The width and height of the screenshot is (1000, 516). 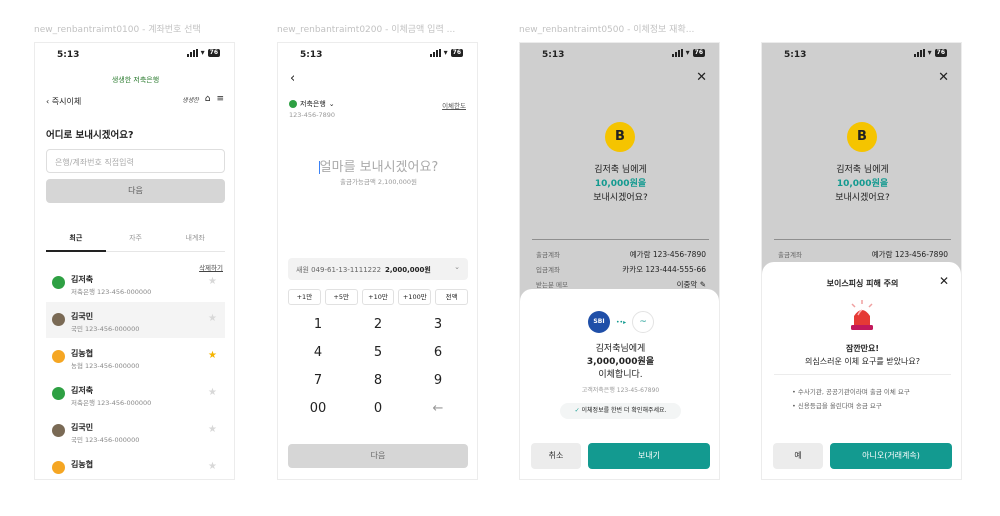 I want to click on recipient-bank-icon: ~, so click(x=643, y=322).